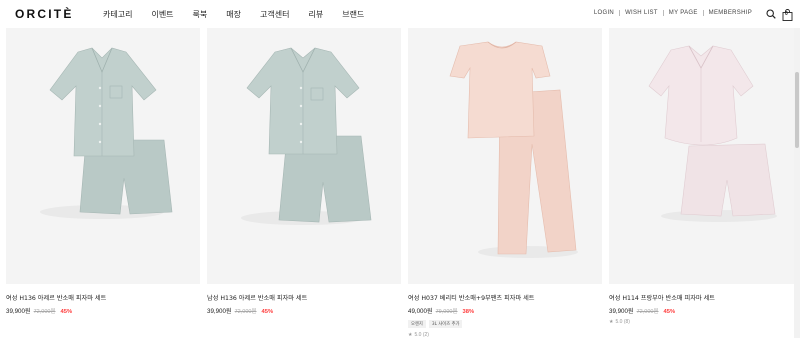 The image size is (800, 338). I want to click on shopping-bag-icon: 0, so click(787, 14).